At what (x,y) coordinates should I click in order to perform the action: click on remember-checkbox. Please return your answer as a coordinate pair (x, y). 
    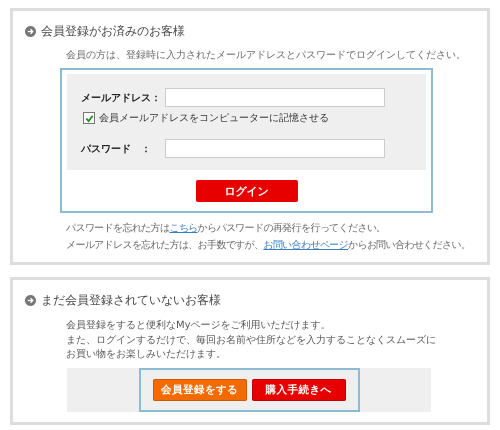
    Looking at the image, I should click on (89, 118).